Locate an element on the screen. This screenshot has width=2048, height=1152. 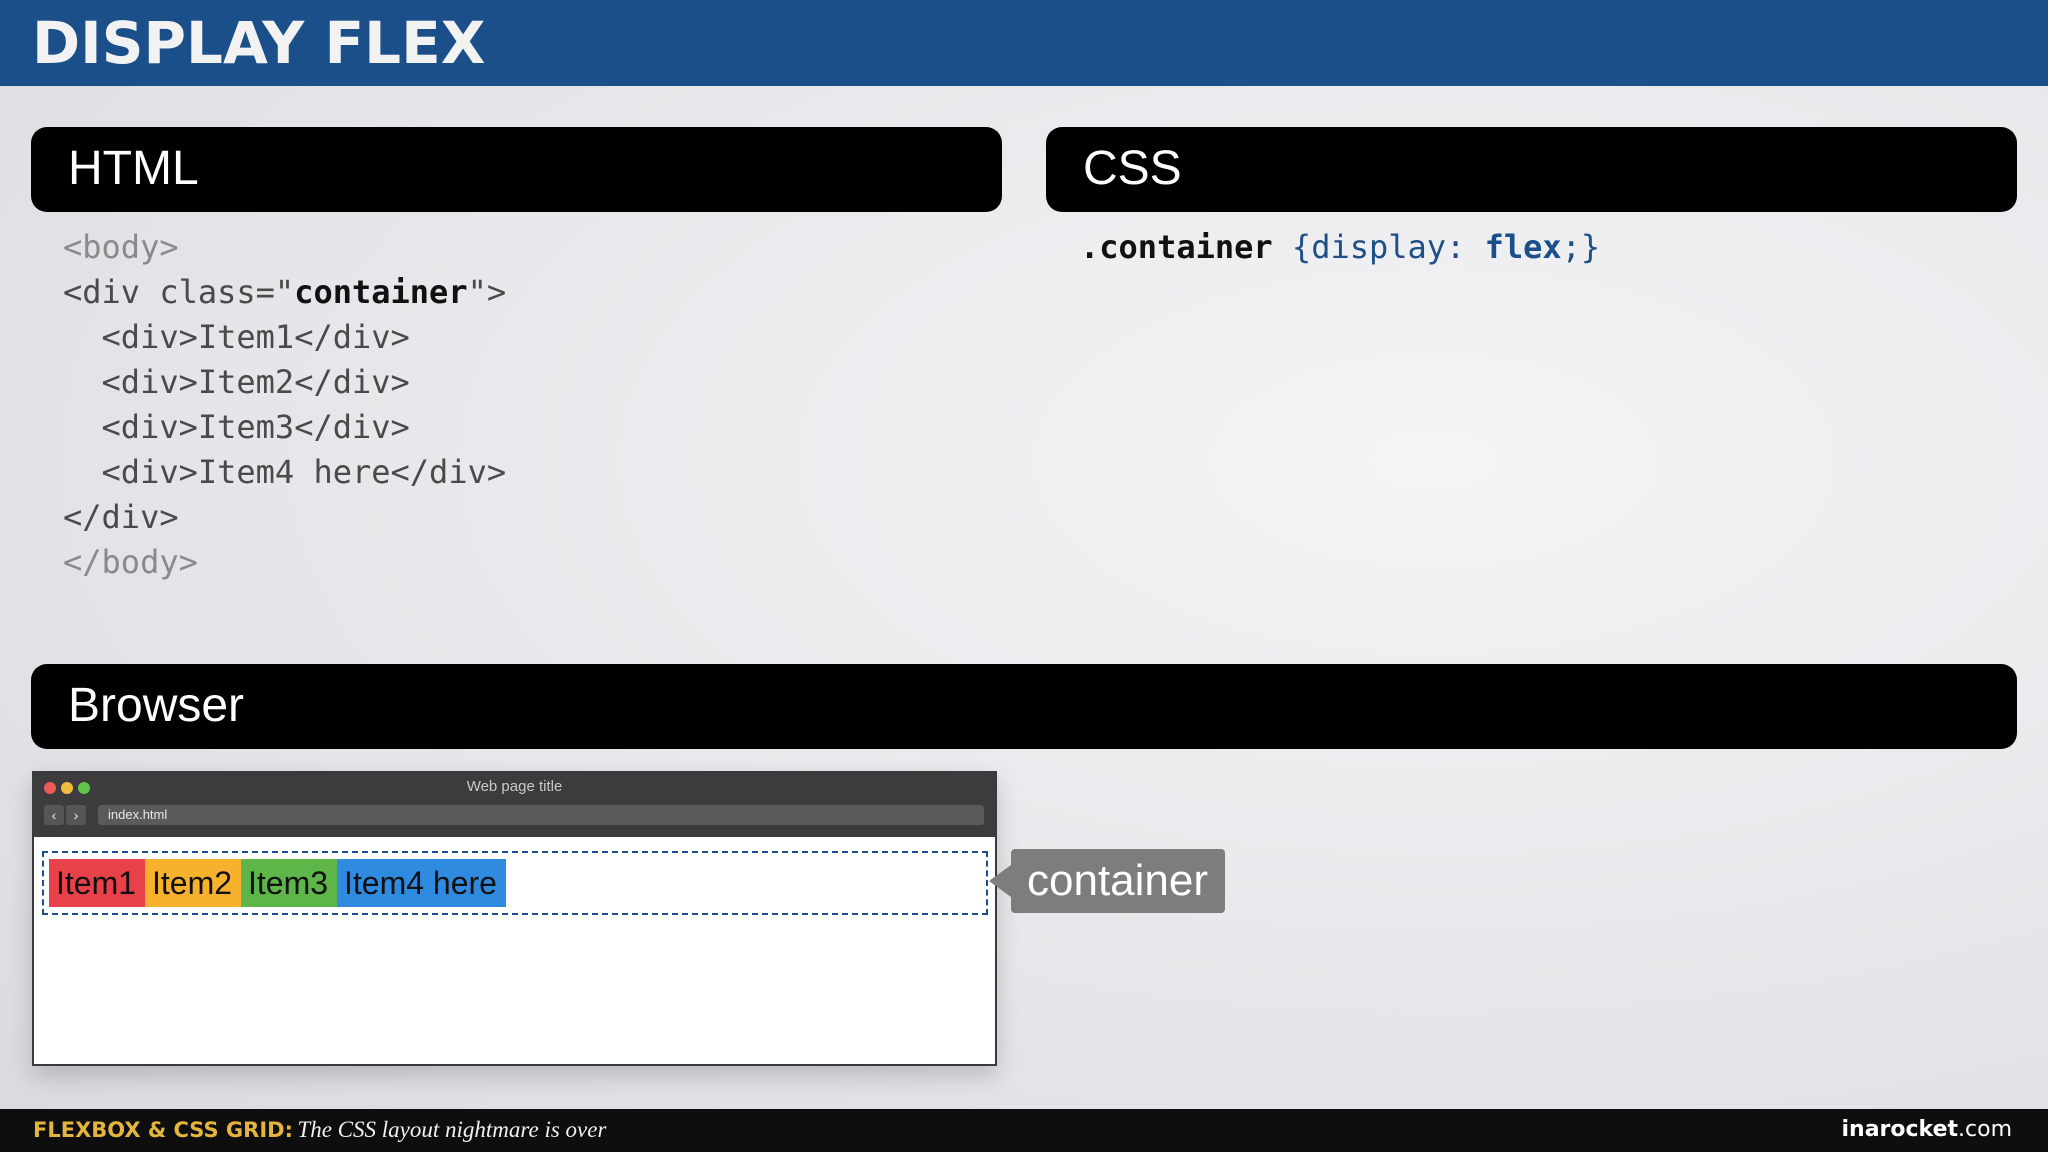
address-bar-url: index.html is located at coordinates (138, 814).